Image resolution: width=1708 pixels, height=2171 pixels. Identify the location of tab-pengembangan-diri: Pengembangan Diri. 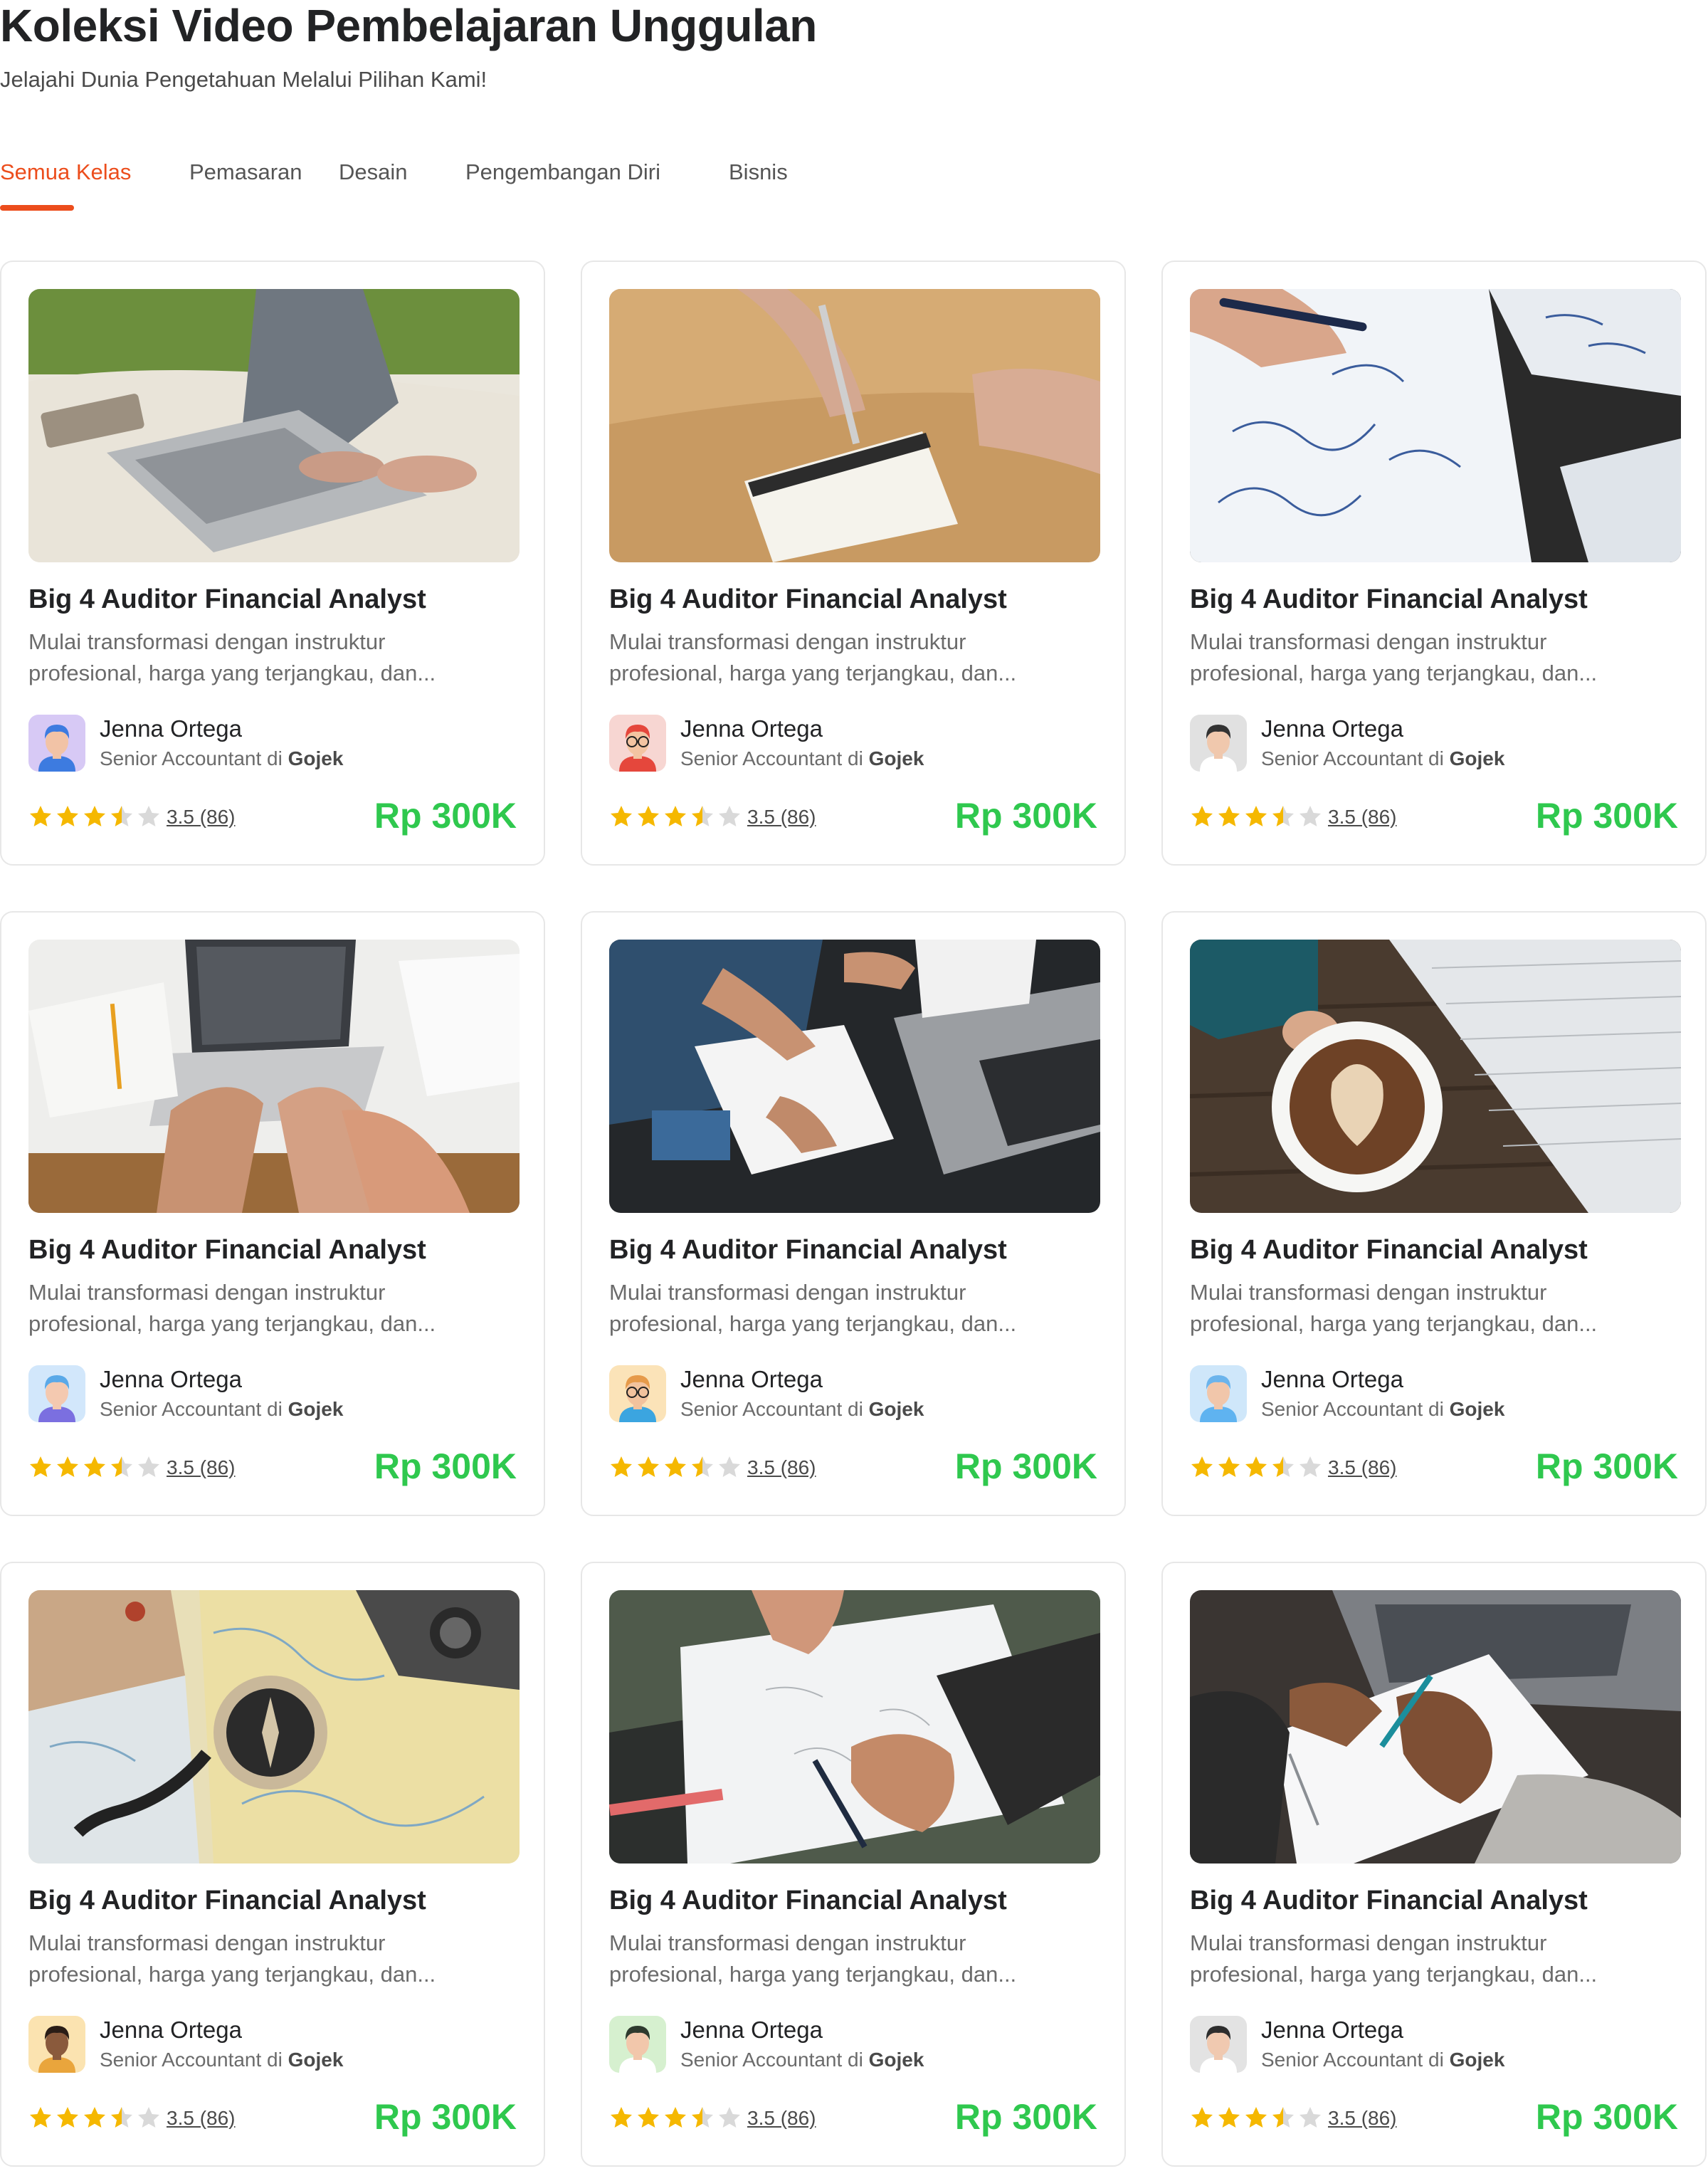
(597, 185).